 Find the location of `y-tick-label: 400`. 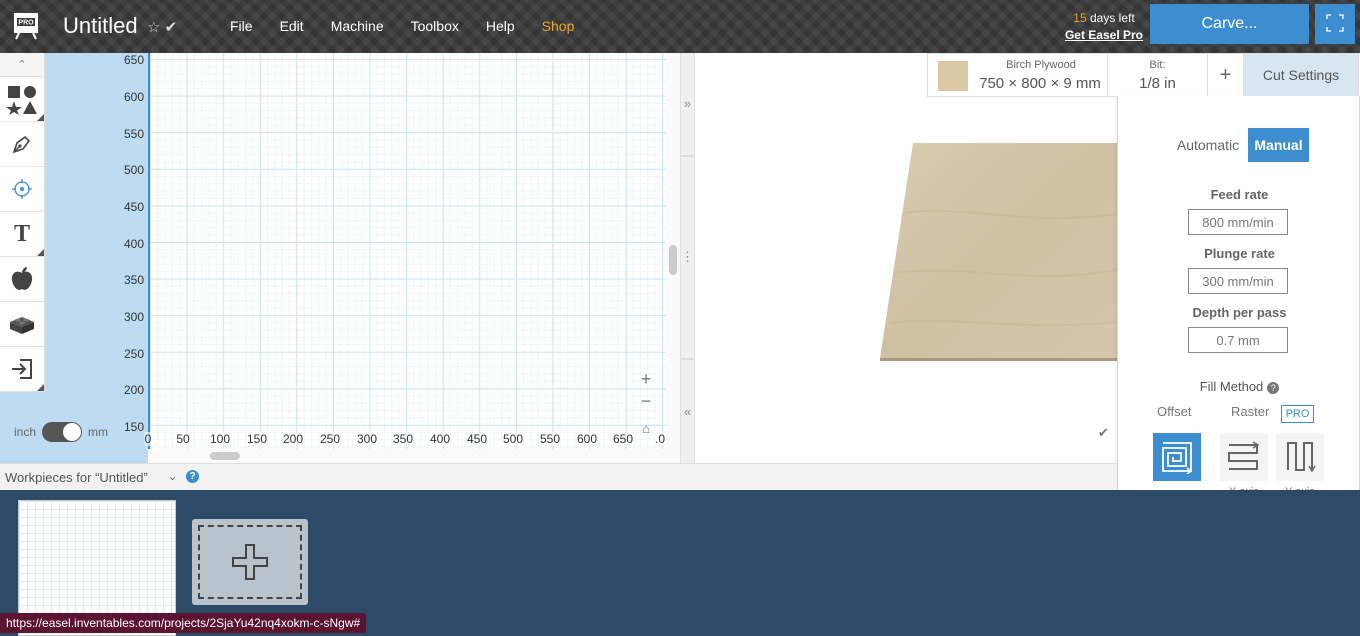

y-tick-label: 400 is located at coordinates (133, 244).